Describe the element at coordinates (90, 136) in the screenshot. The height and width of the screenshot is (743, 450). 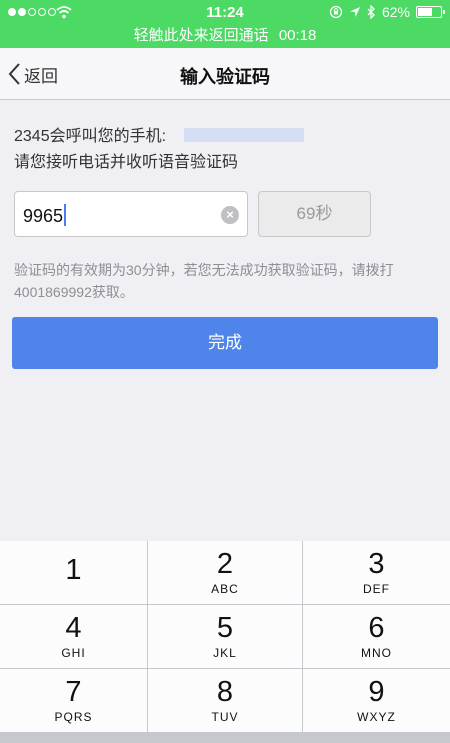
I see `info-line-1-text: 2345会呼叫您的手机:` at that location.